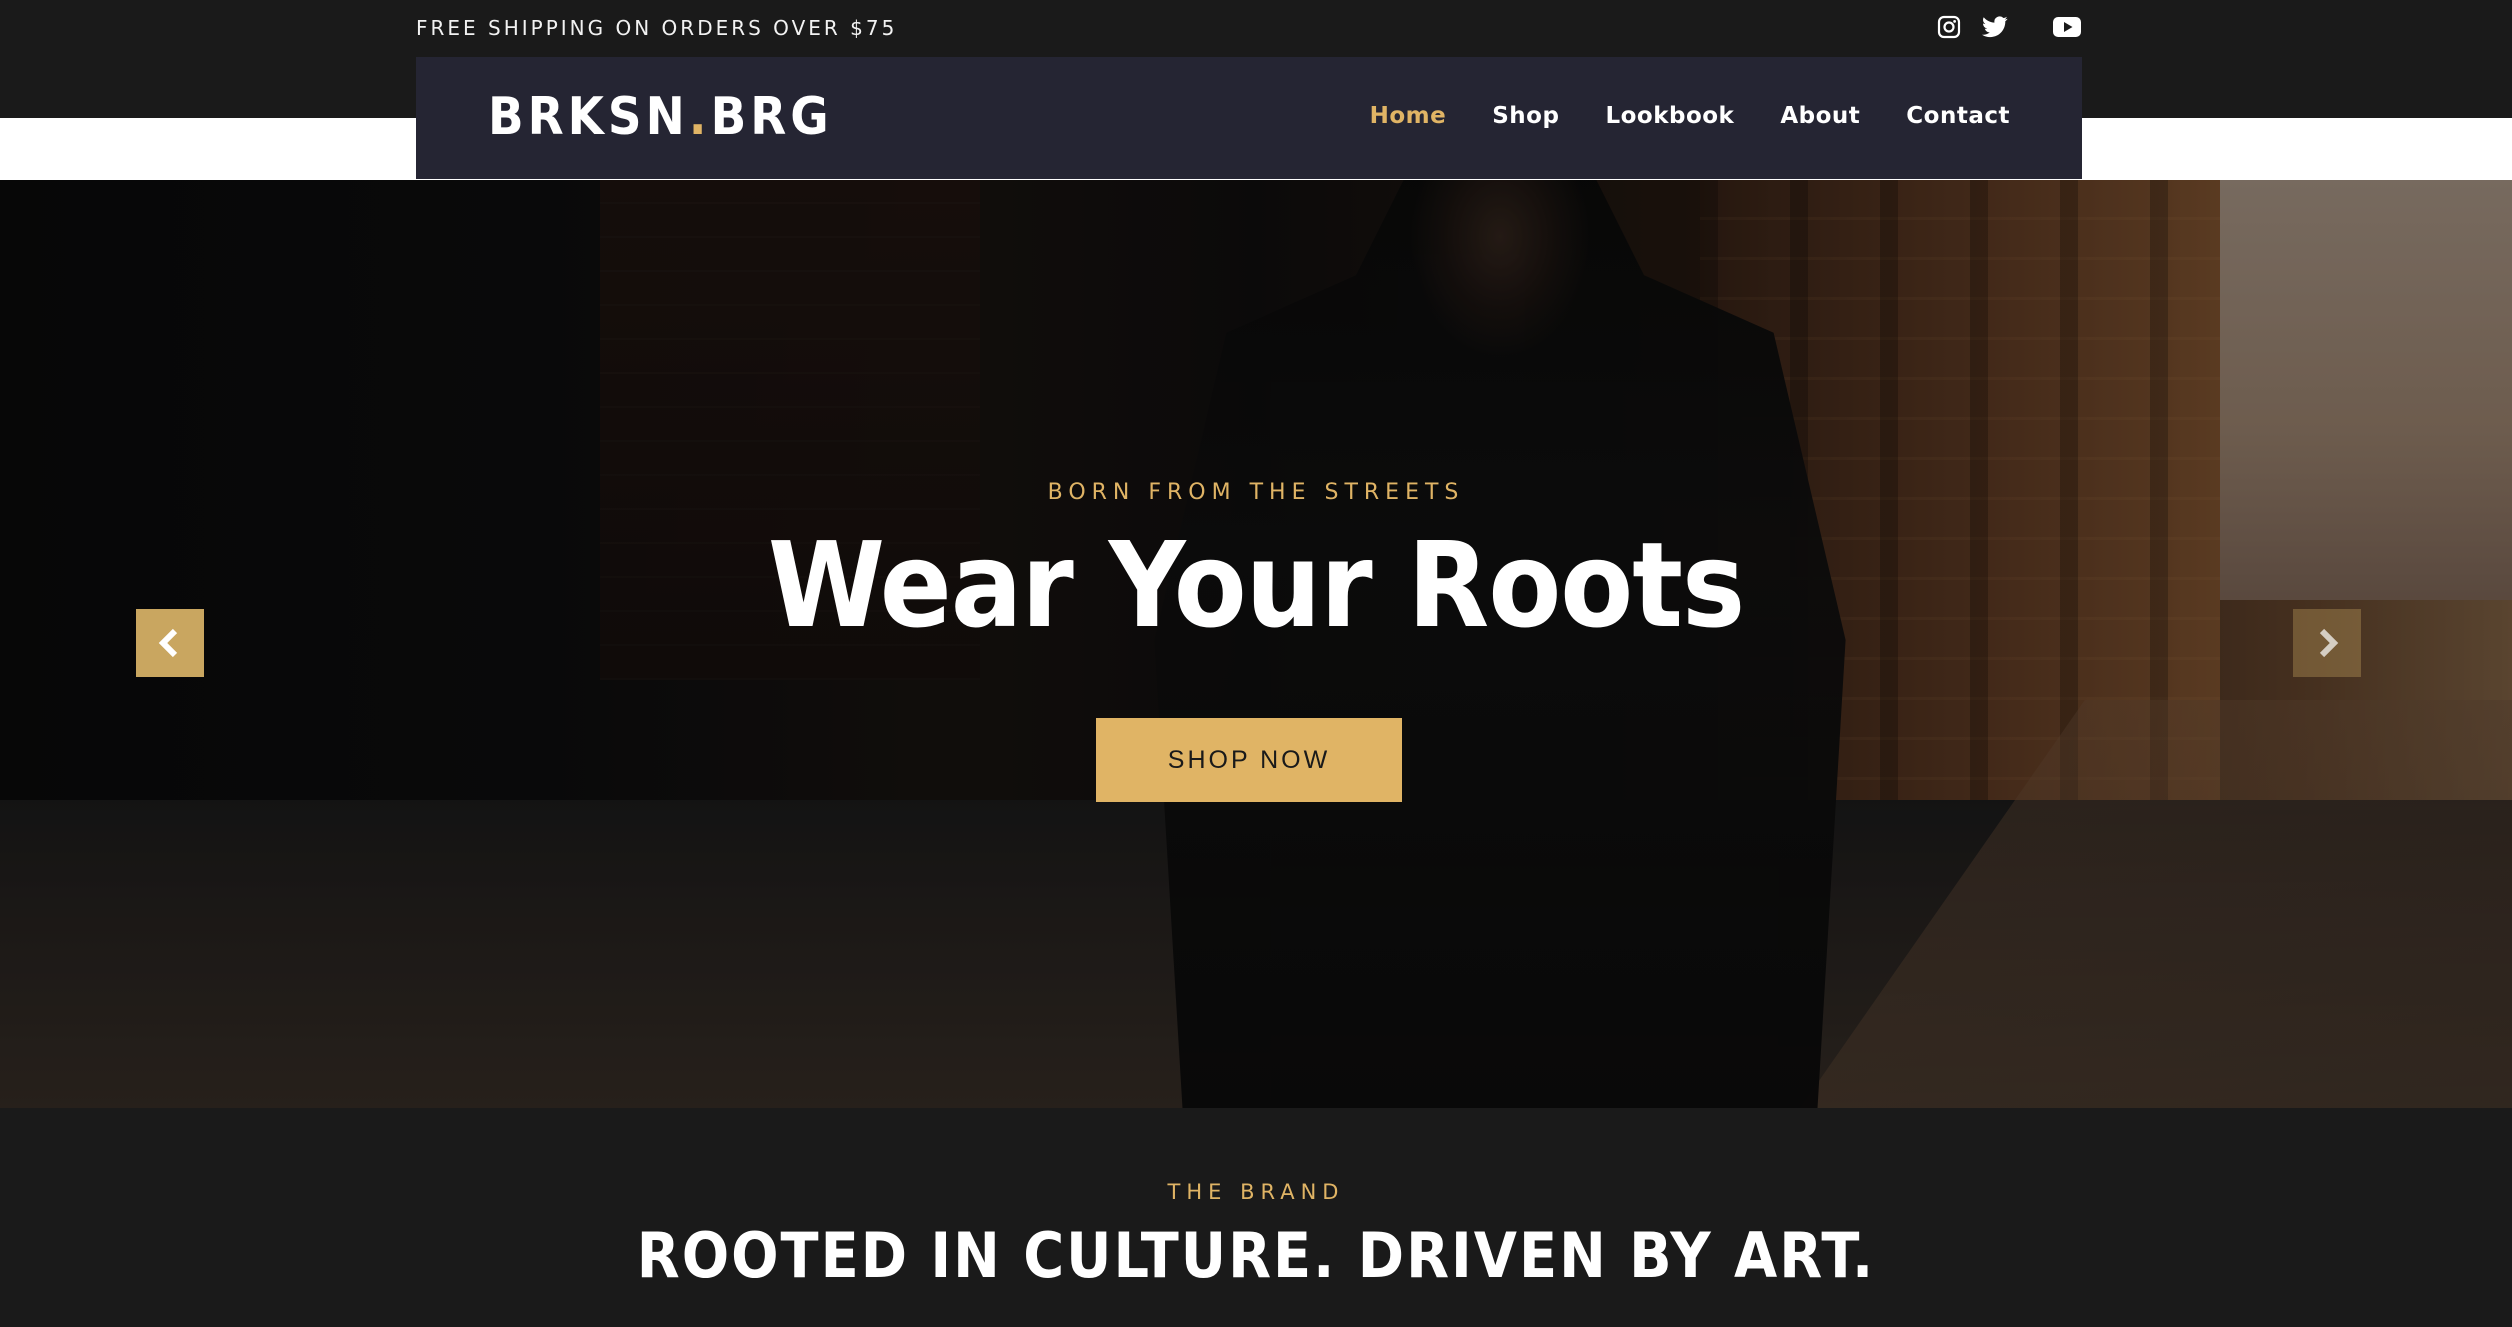 The image size is (2512, 1327). Describe the element at coordinates (1958, 116) in the screenshot. I see `nav-link-contact: Contact` at that location.